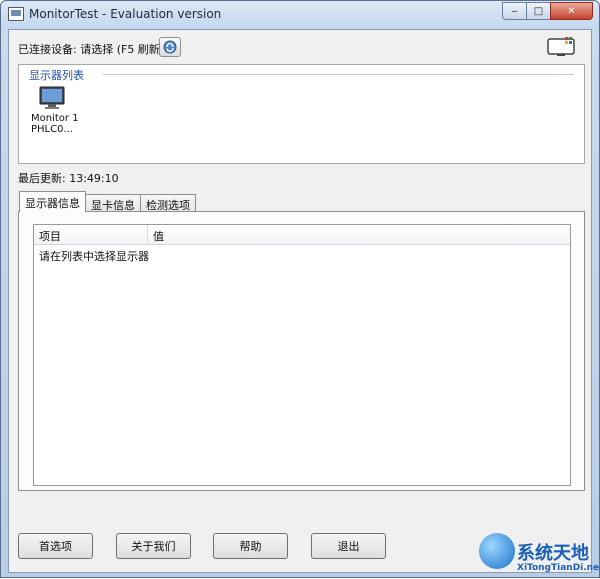  I want to click on tab-graphics-card-info: 显卡信息, so click(113, 203).